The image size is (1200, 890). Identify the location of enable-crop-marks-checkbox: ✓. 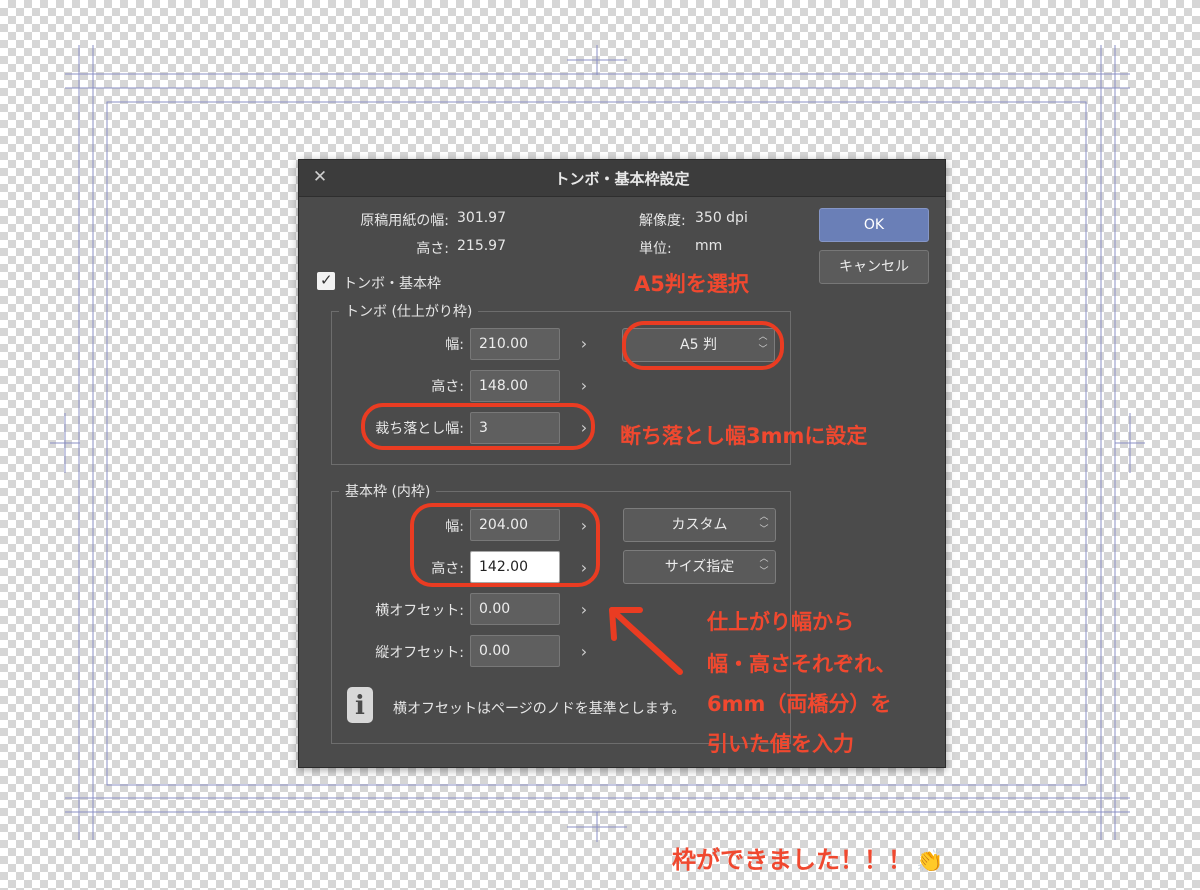
(326, 280).